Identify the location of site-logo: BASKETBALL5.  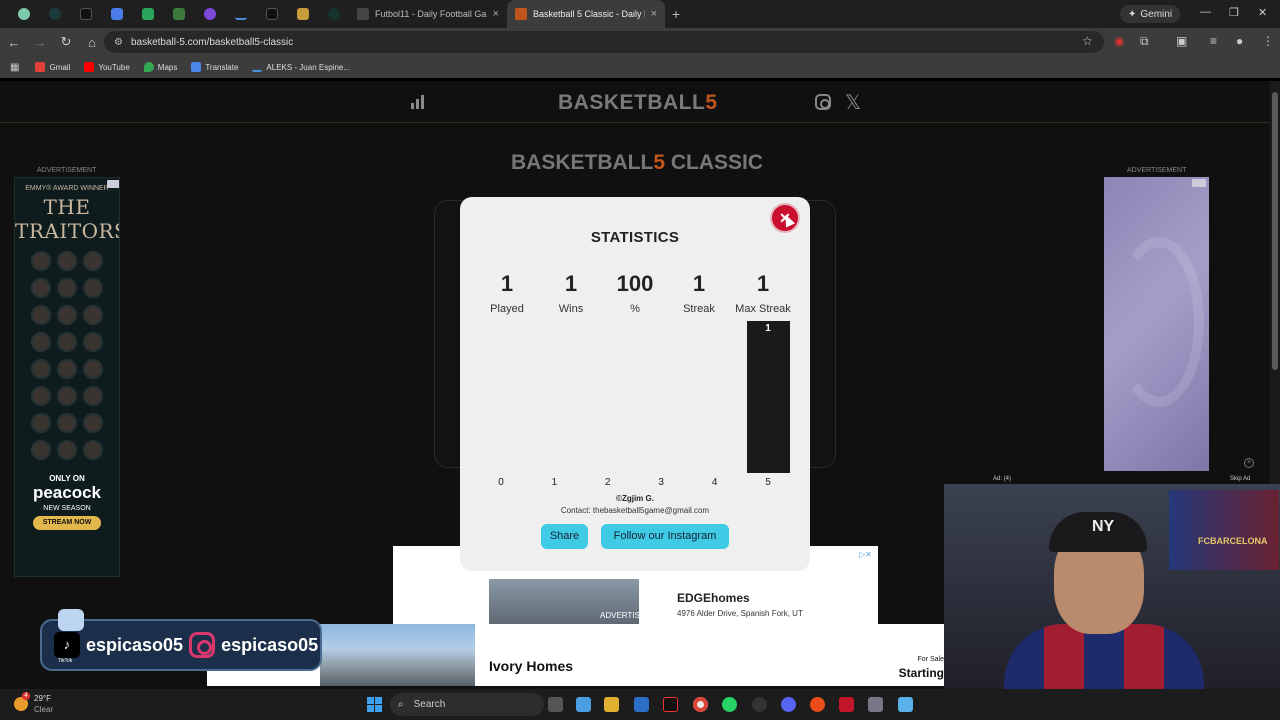
(638, 103).